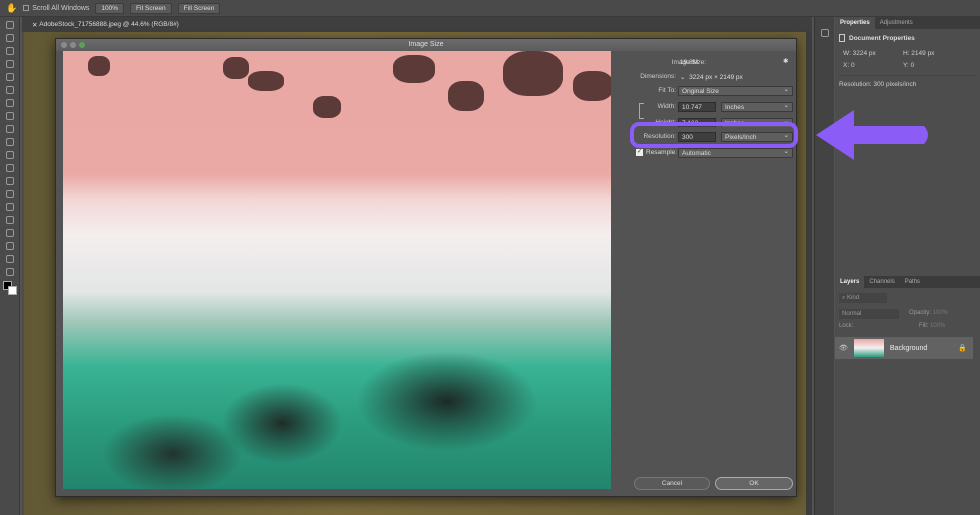  What do you see at coordinates (920, 313) in the screenshot?
I see `opacity-label: Opacity:` at bounding box center [920, 313].